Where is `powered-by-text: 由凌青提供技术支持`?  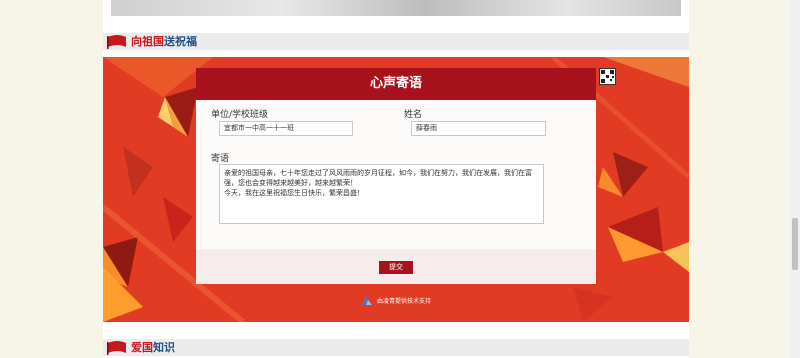 powered-by-text: 由凌青提供技术支持 is located at coordinates (404, 301).